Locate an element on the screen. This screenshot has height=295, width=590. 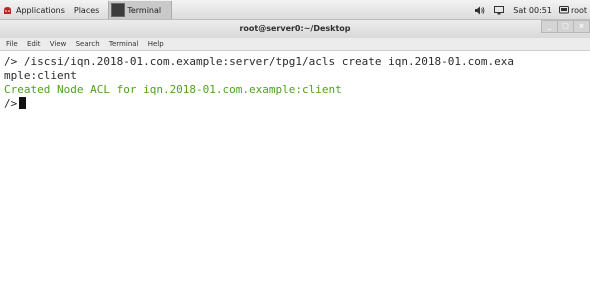
terminal-thumbnail-icon is located at coordinates (118, 10).